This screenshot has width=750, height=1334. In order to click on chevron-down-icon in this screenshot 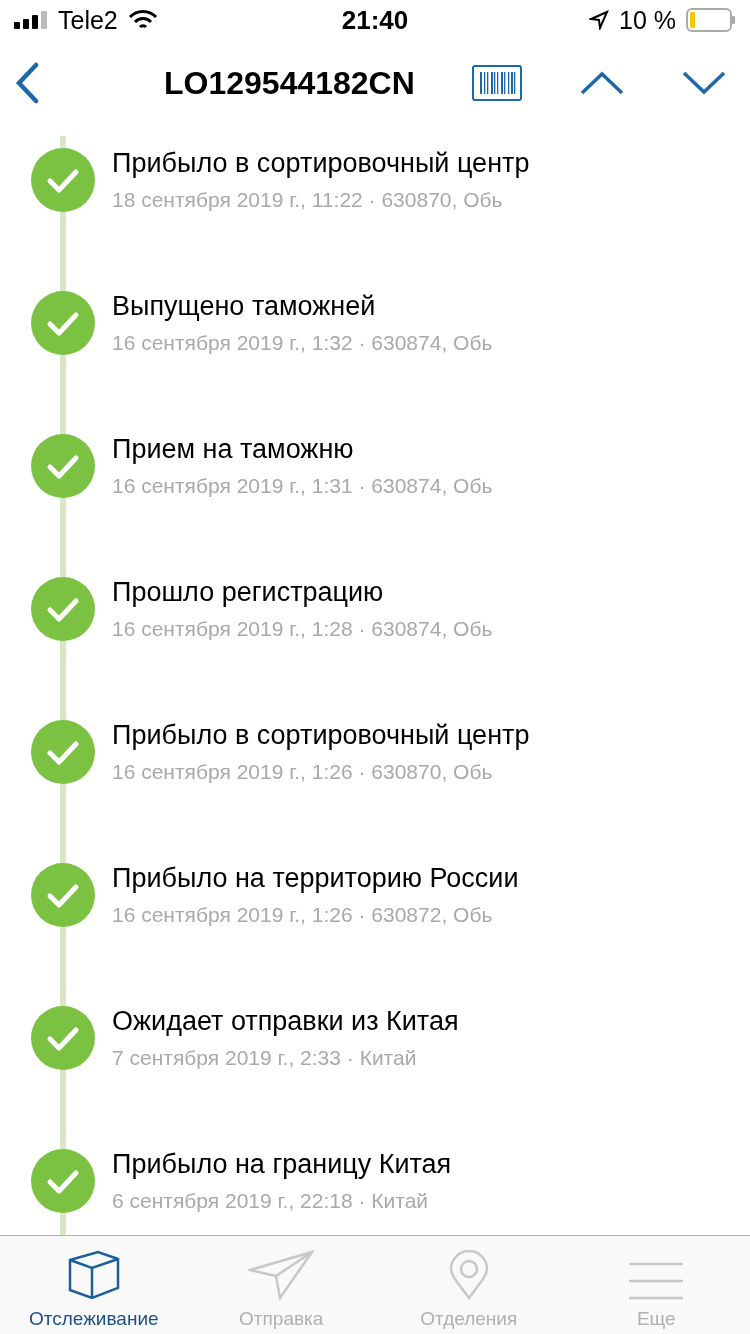, I will do `click(704, 83)`.